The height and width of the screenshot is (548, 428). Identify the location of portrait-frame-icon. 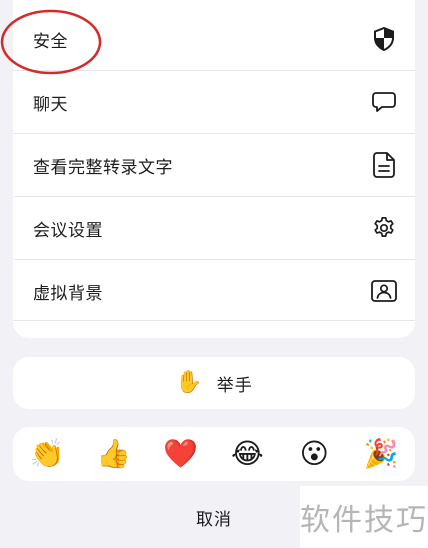
(384, 291).